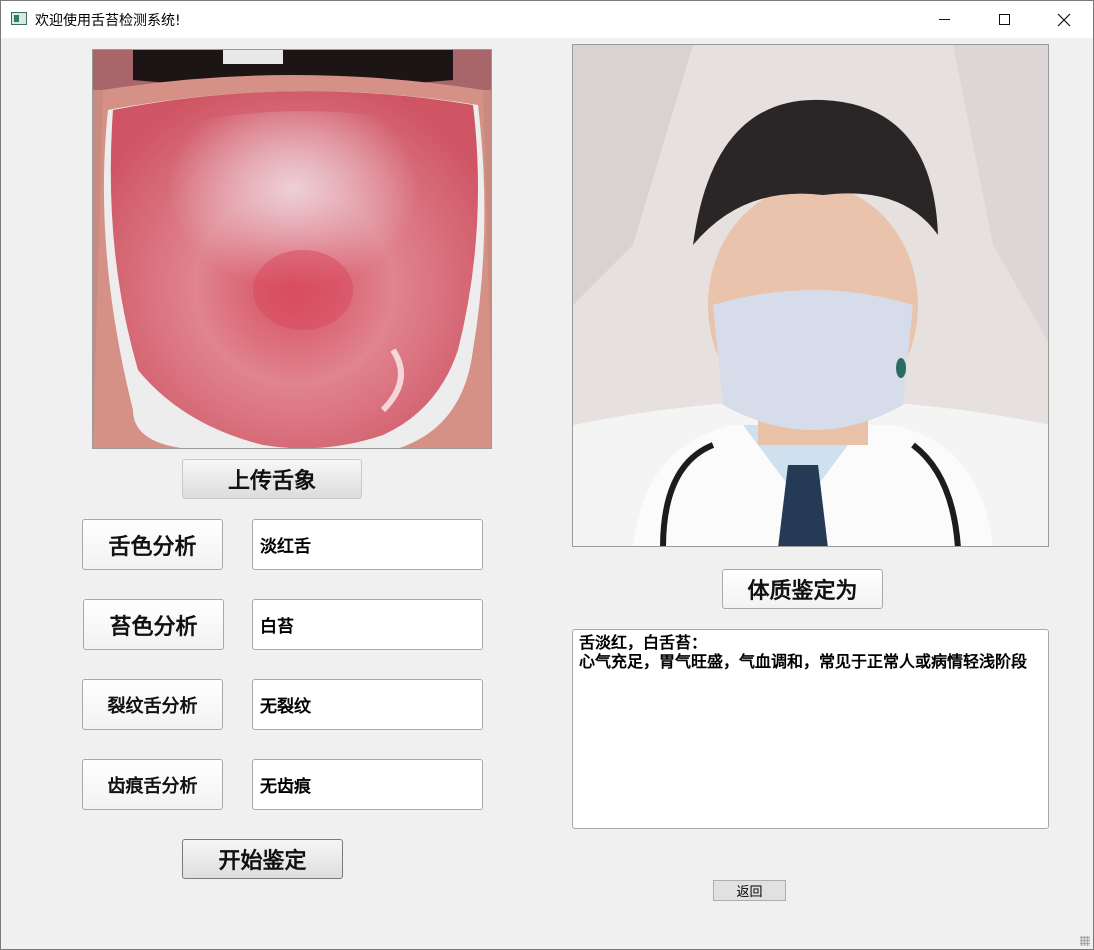 The width and height of the screenshot is (1094, 950). Describe the element at coordinates (152, 784) in the screenshot. I see `tooth-mark-analysis-button: 齿痕舌分析` at that location.